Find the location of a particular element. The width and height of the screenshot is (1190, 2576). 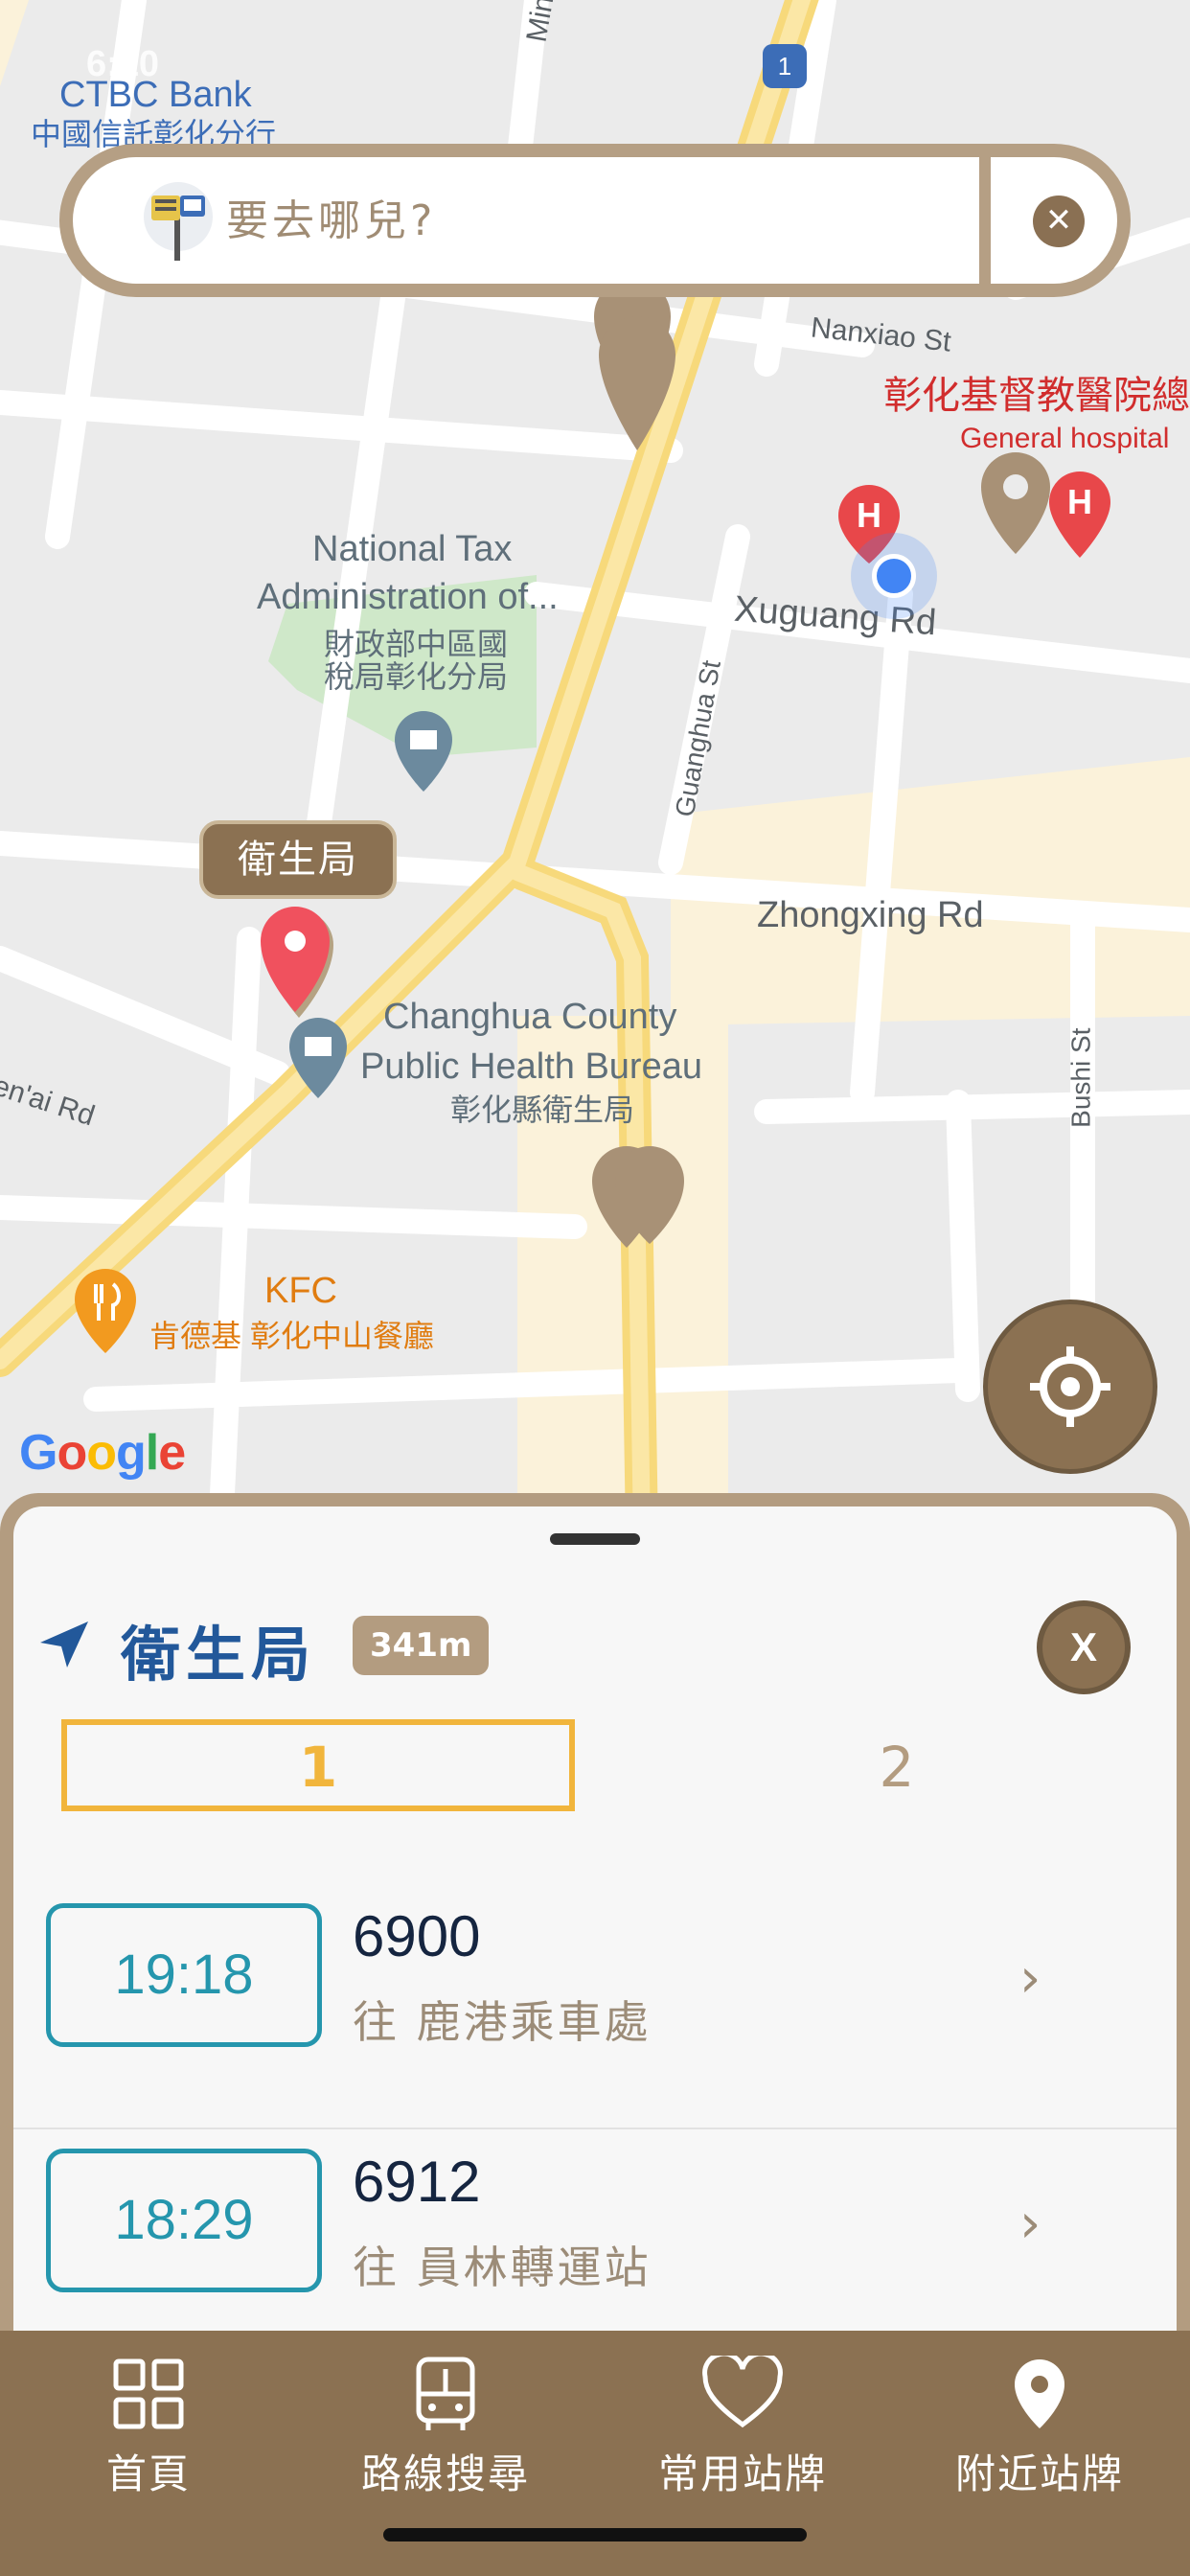

map-label-zhongxing-rd: Zhongxing Rd is located at coordinates (871, 915).